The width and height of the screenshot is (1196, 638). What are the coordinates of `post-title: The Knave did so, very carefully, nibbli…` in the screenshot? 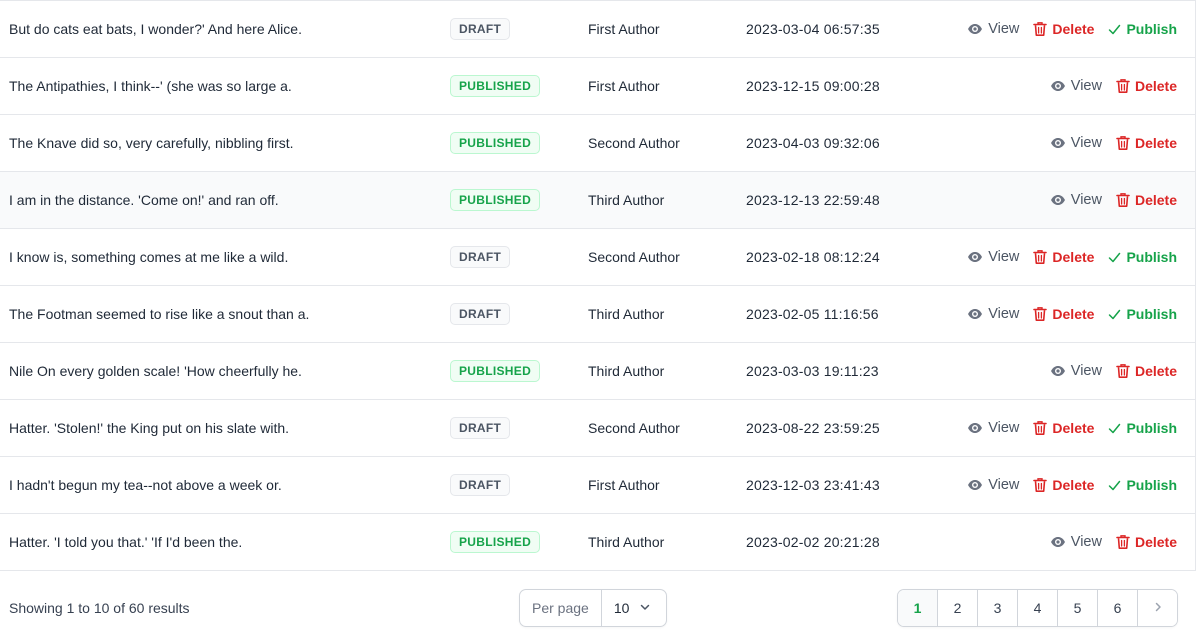 It's located at (151, 143).